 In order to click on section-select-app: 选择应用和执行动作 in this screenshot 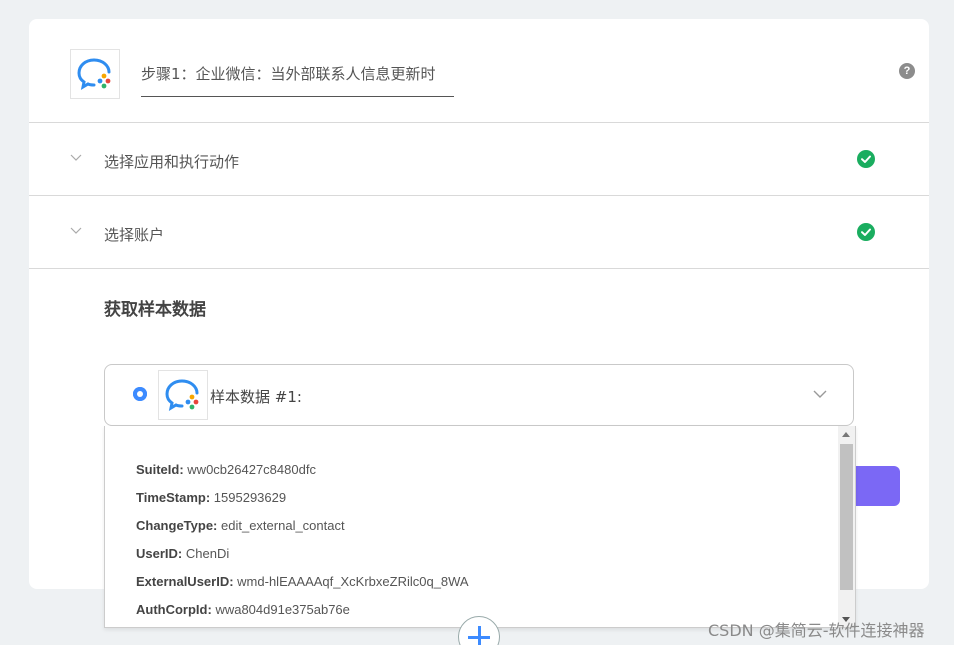, I will do `click(479, 159)`.